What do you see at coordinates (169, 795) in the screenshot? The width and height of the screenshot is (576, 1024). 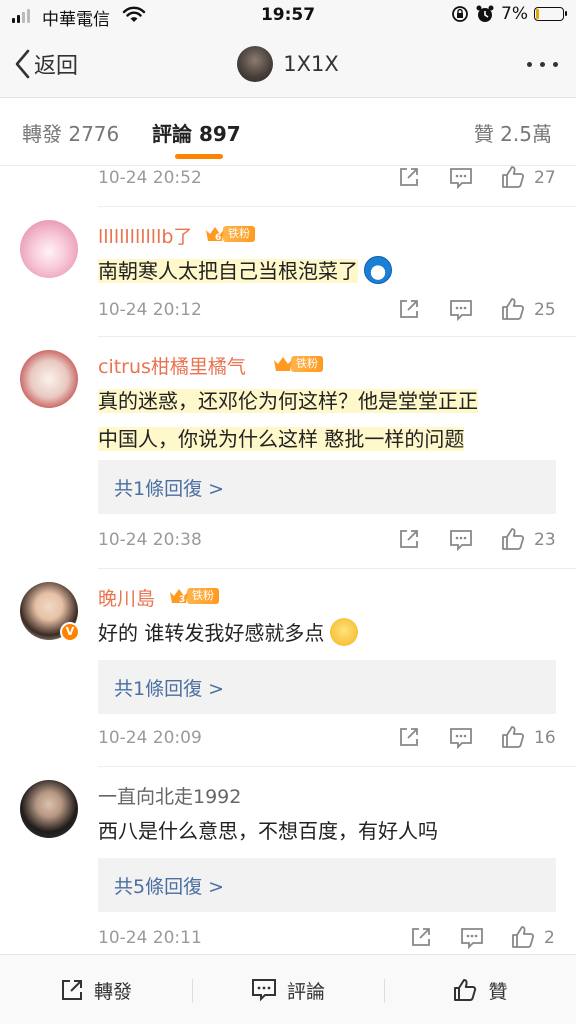 I see `comment-username: 一直向北走1992` at bounding box center [169, 795].